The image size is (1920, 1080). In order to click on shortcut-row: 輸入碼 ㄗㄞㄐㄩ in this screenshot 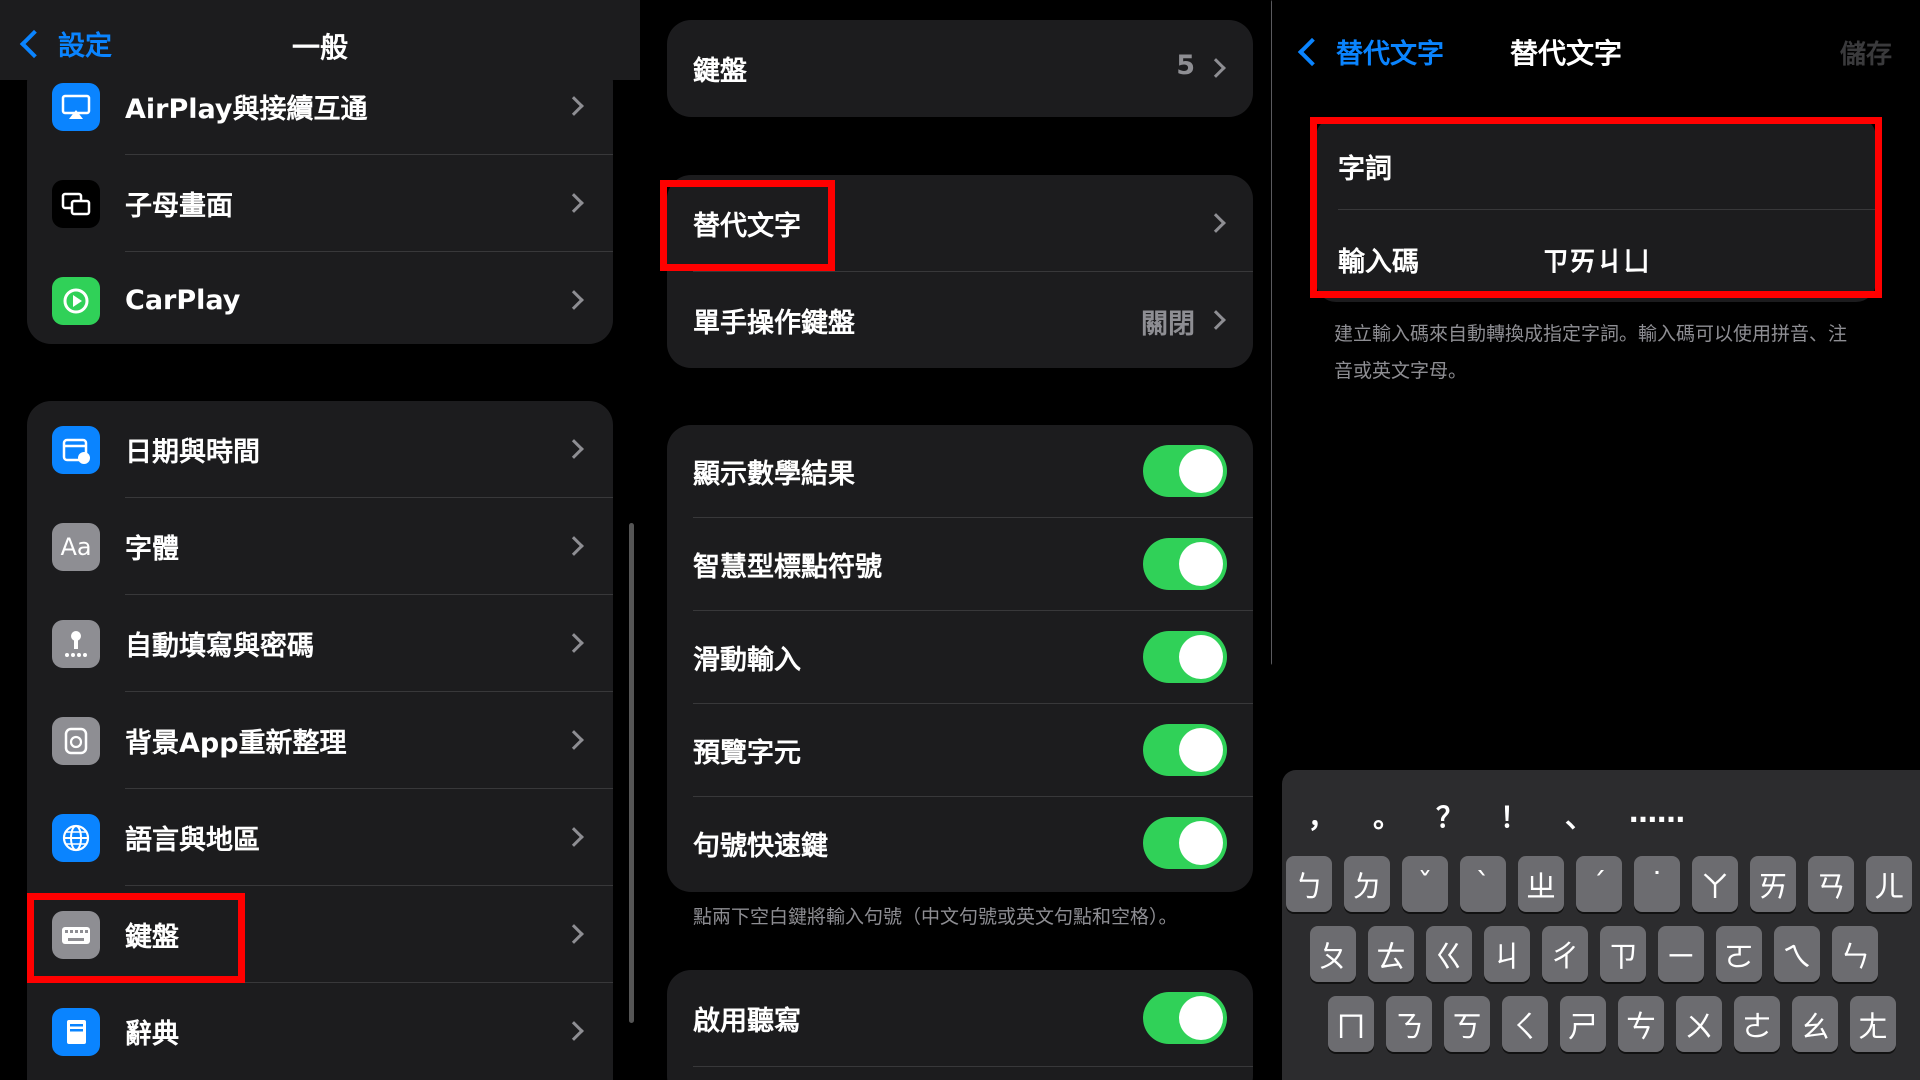, I will do `click(1596, 256)`.